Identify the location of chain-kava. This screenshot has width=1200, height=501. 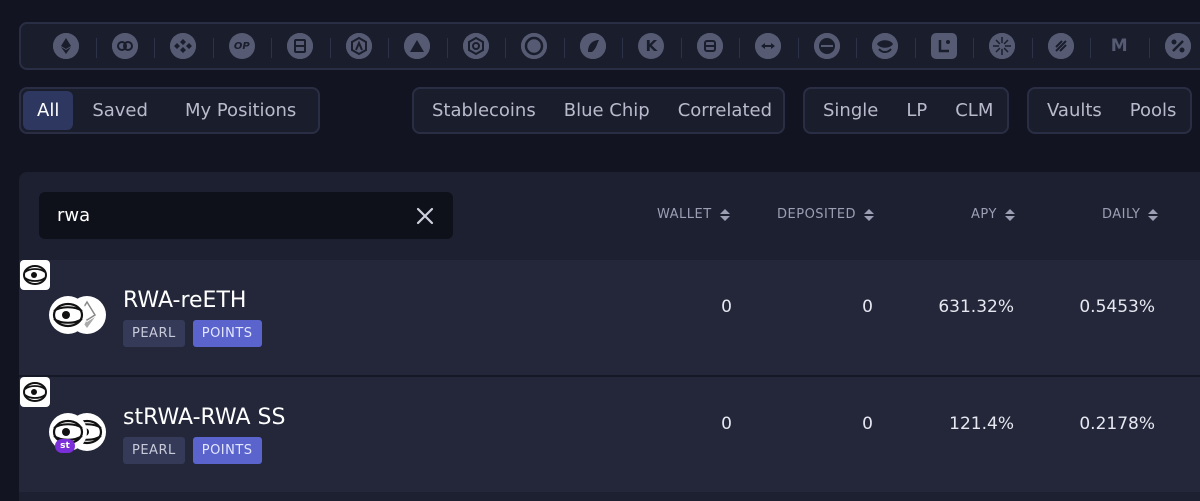
(593, 46).